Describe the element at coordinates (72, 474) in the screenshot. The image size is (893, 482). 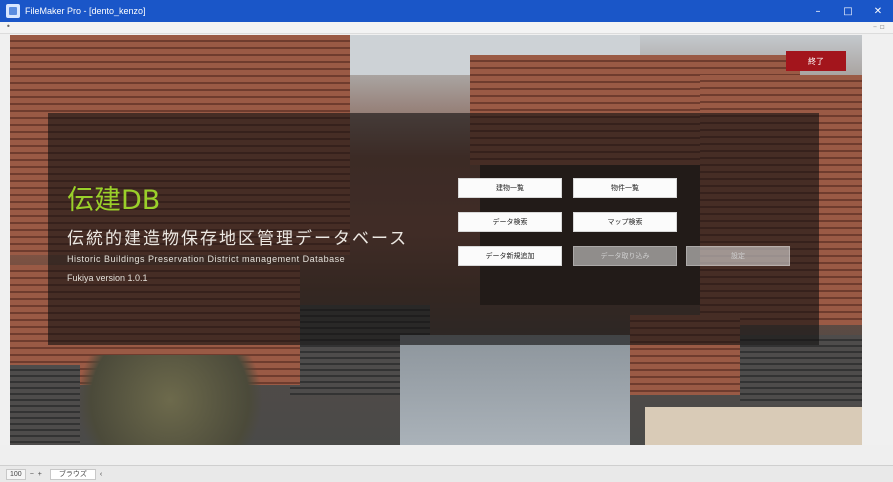
I see `mode-selector: ブラウズ` at that location.